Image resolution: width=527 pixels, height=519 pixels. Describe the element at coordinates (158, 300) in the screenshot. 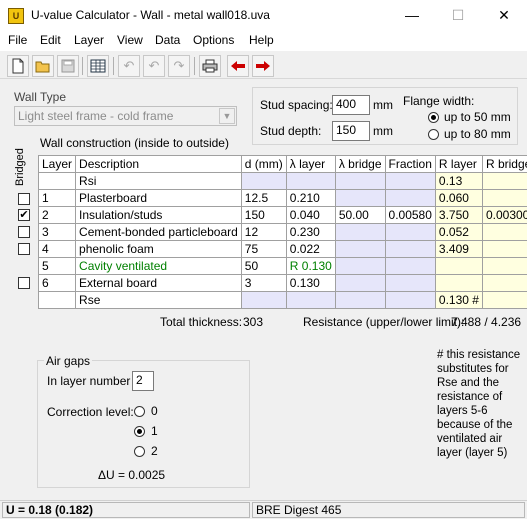

I see `cell-description: Rse` at that location.